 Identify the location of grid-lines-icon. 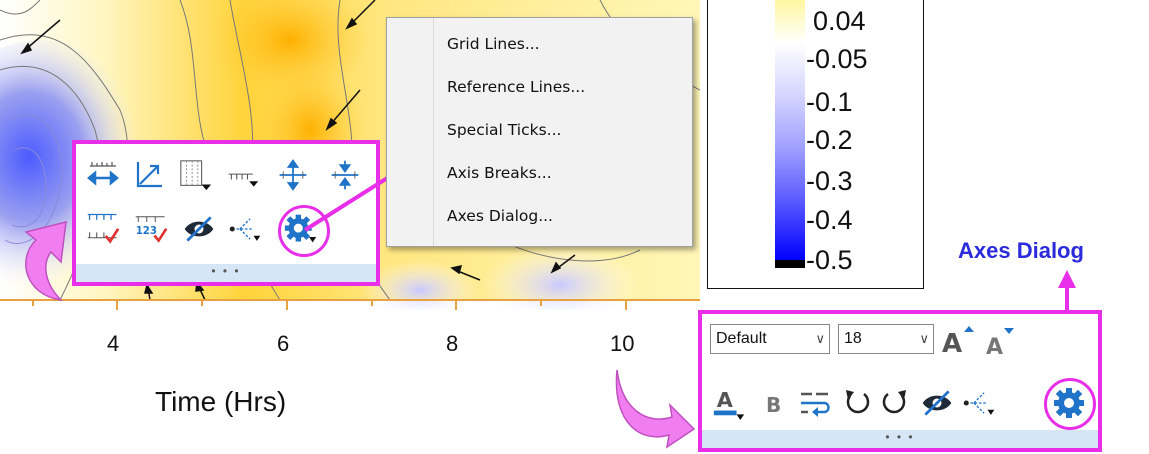
(195, 175).